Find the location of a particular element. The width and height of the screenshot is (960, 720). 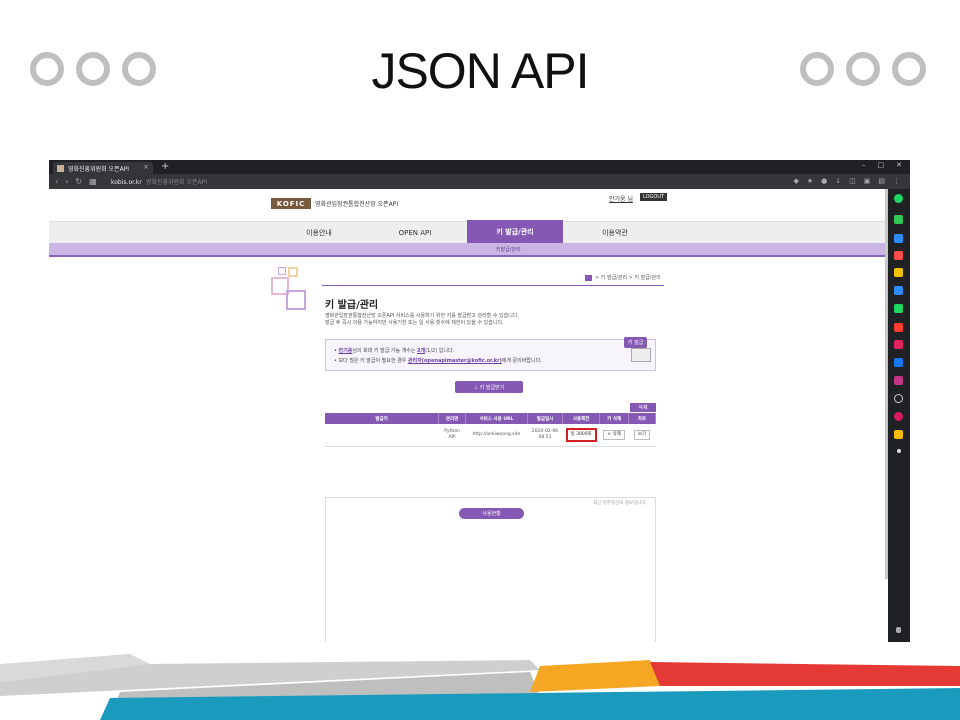

info-text: • 보다 많은 키 발급이 필요한 경우 is located at coordinates (371, 361).